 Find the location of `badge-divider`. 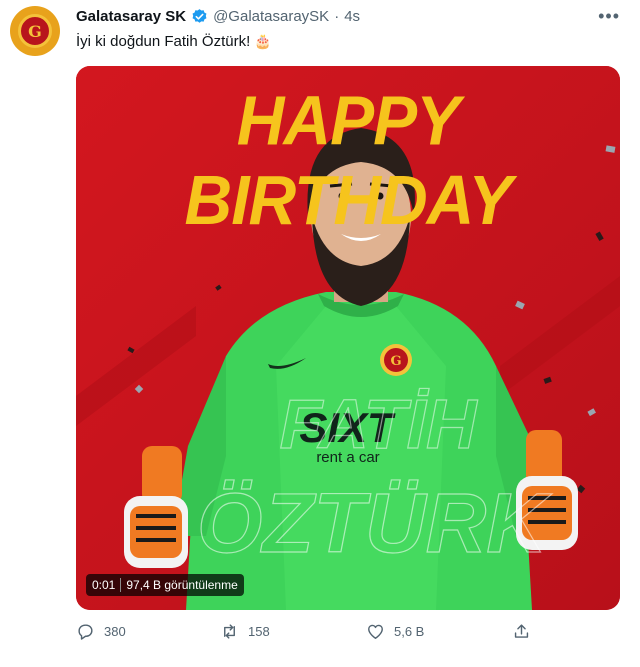

badge-divider is located at coordinates (121, 585).